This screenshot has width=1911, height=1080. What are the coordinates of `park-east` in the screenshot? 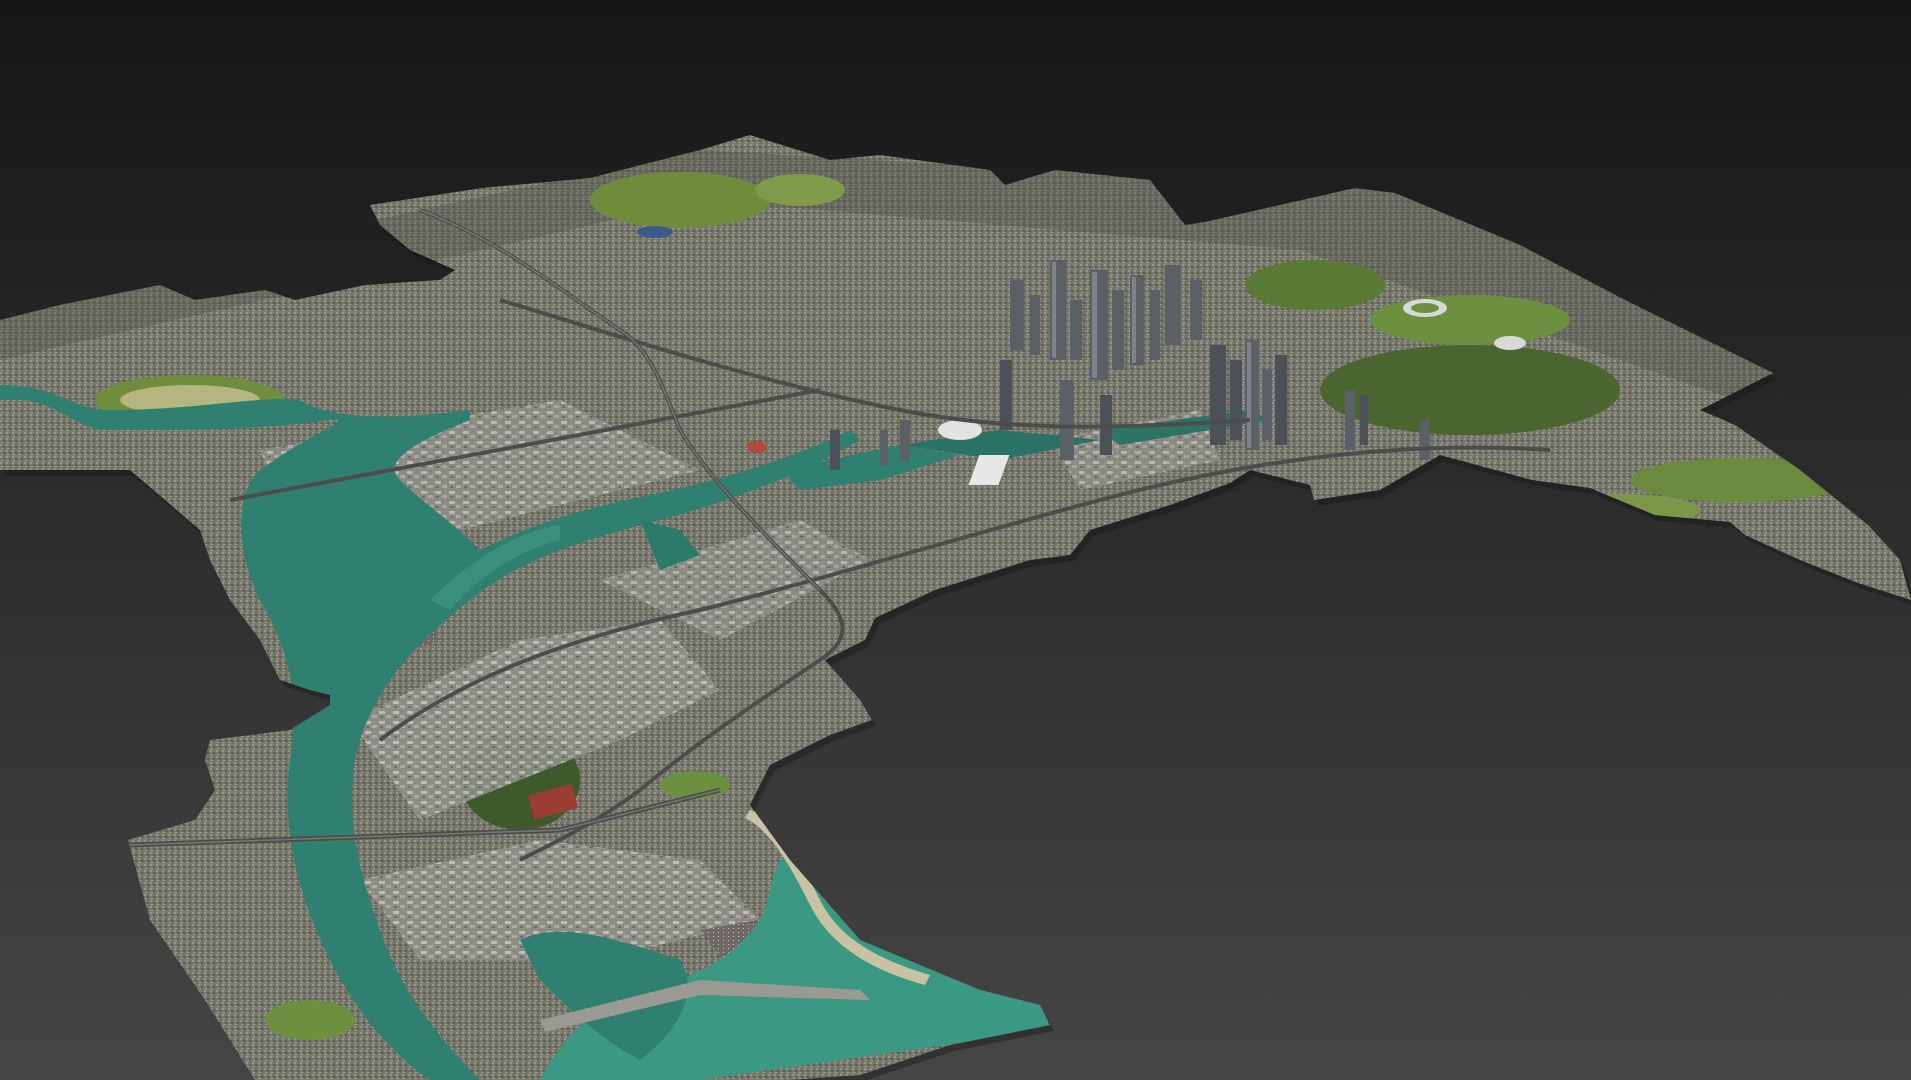 It's located at (1315, 285).